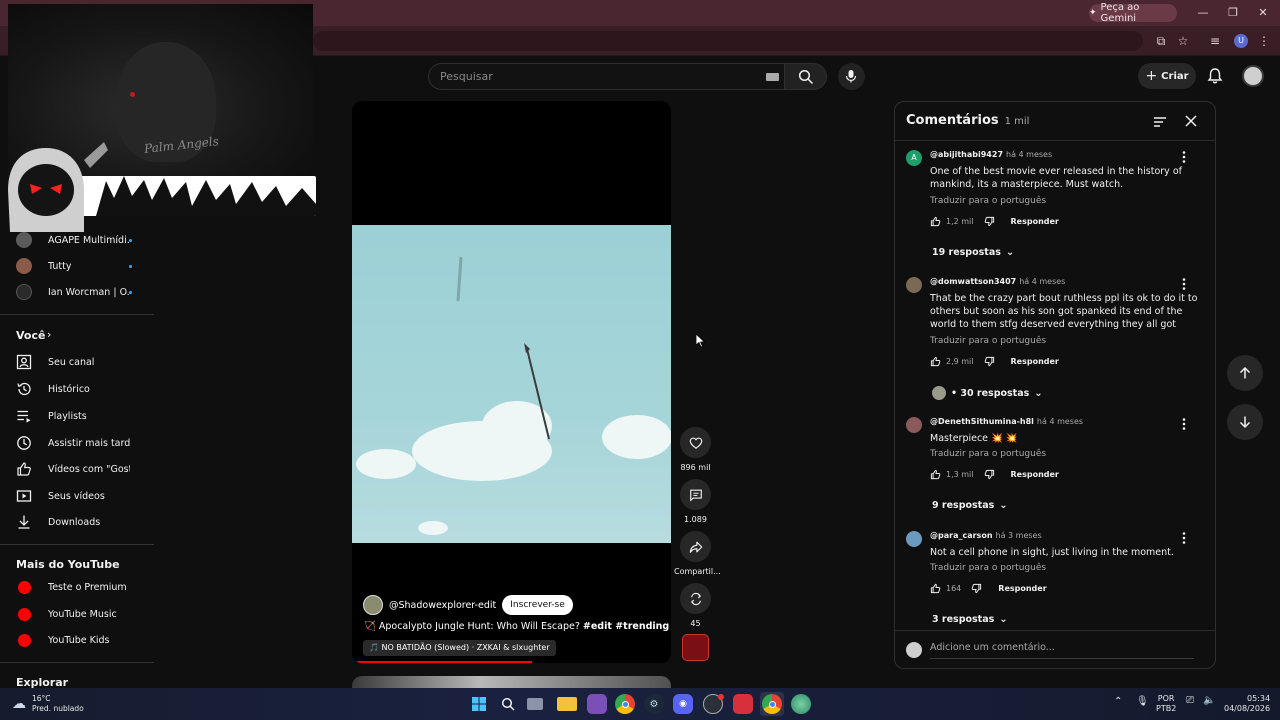 The height and width of the screenshot is (720, 1280). I want to click on view-replies-button: 3 respostas ⌄, so click(970, 619).